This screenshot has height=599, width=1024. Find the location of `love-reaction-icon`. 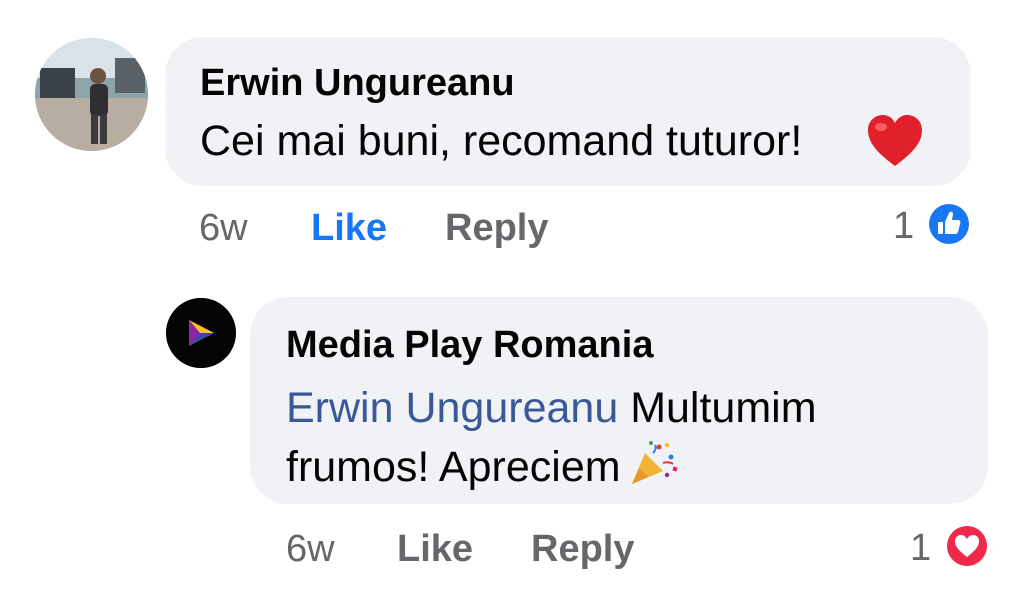

love-reaction-icon is located at coordinates (967, 546).